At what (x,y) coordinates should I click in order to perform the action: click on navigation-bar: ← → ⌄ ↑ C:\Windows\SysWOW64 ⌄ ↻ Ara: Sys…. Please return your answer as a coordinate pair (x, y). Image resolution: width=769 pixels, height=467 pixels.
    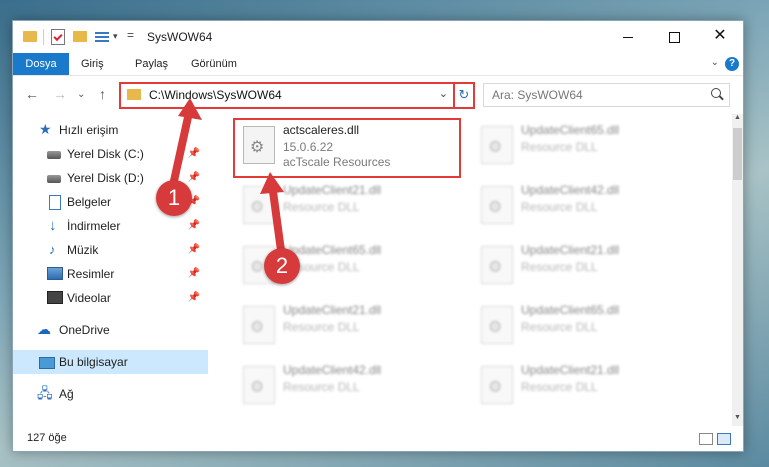
    Looking at the image, I should click on (378, 95).